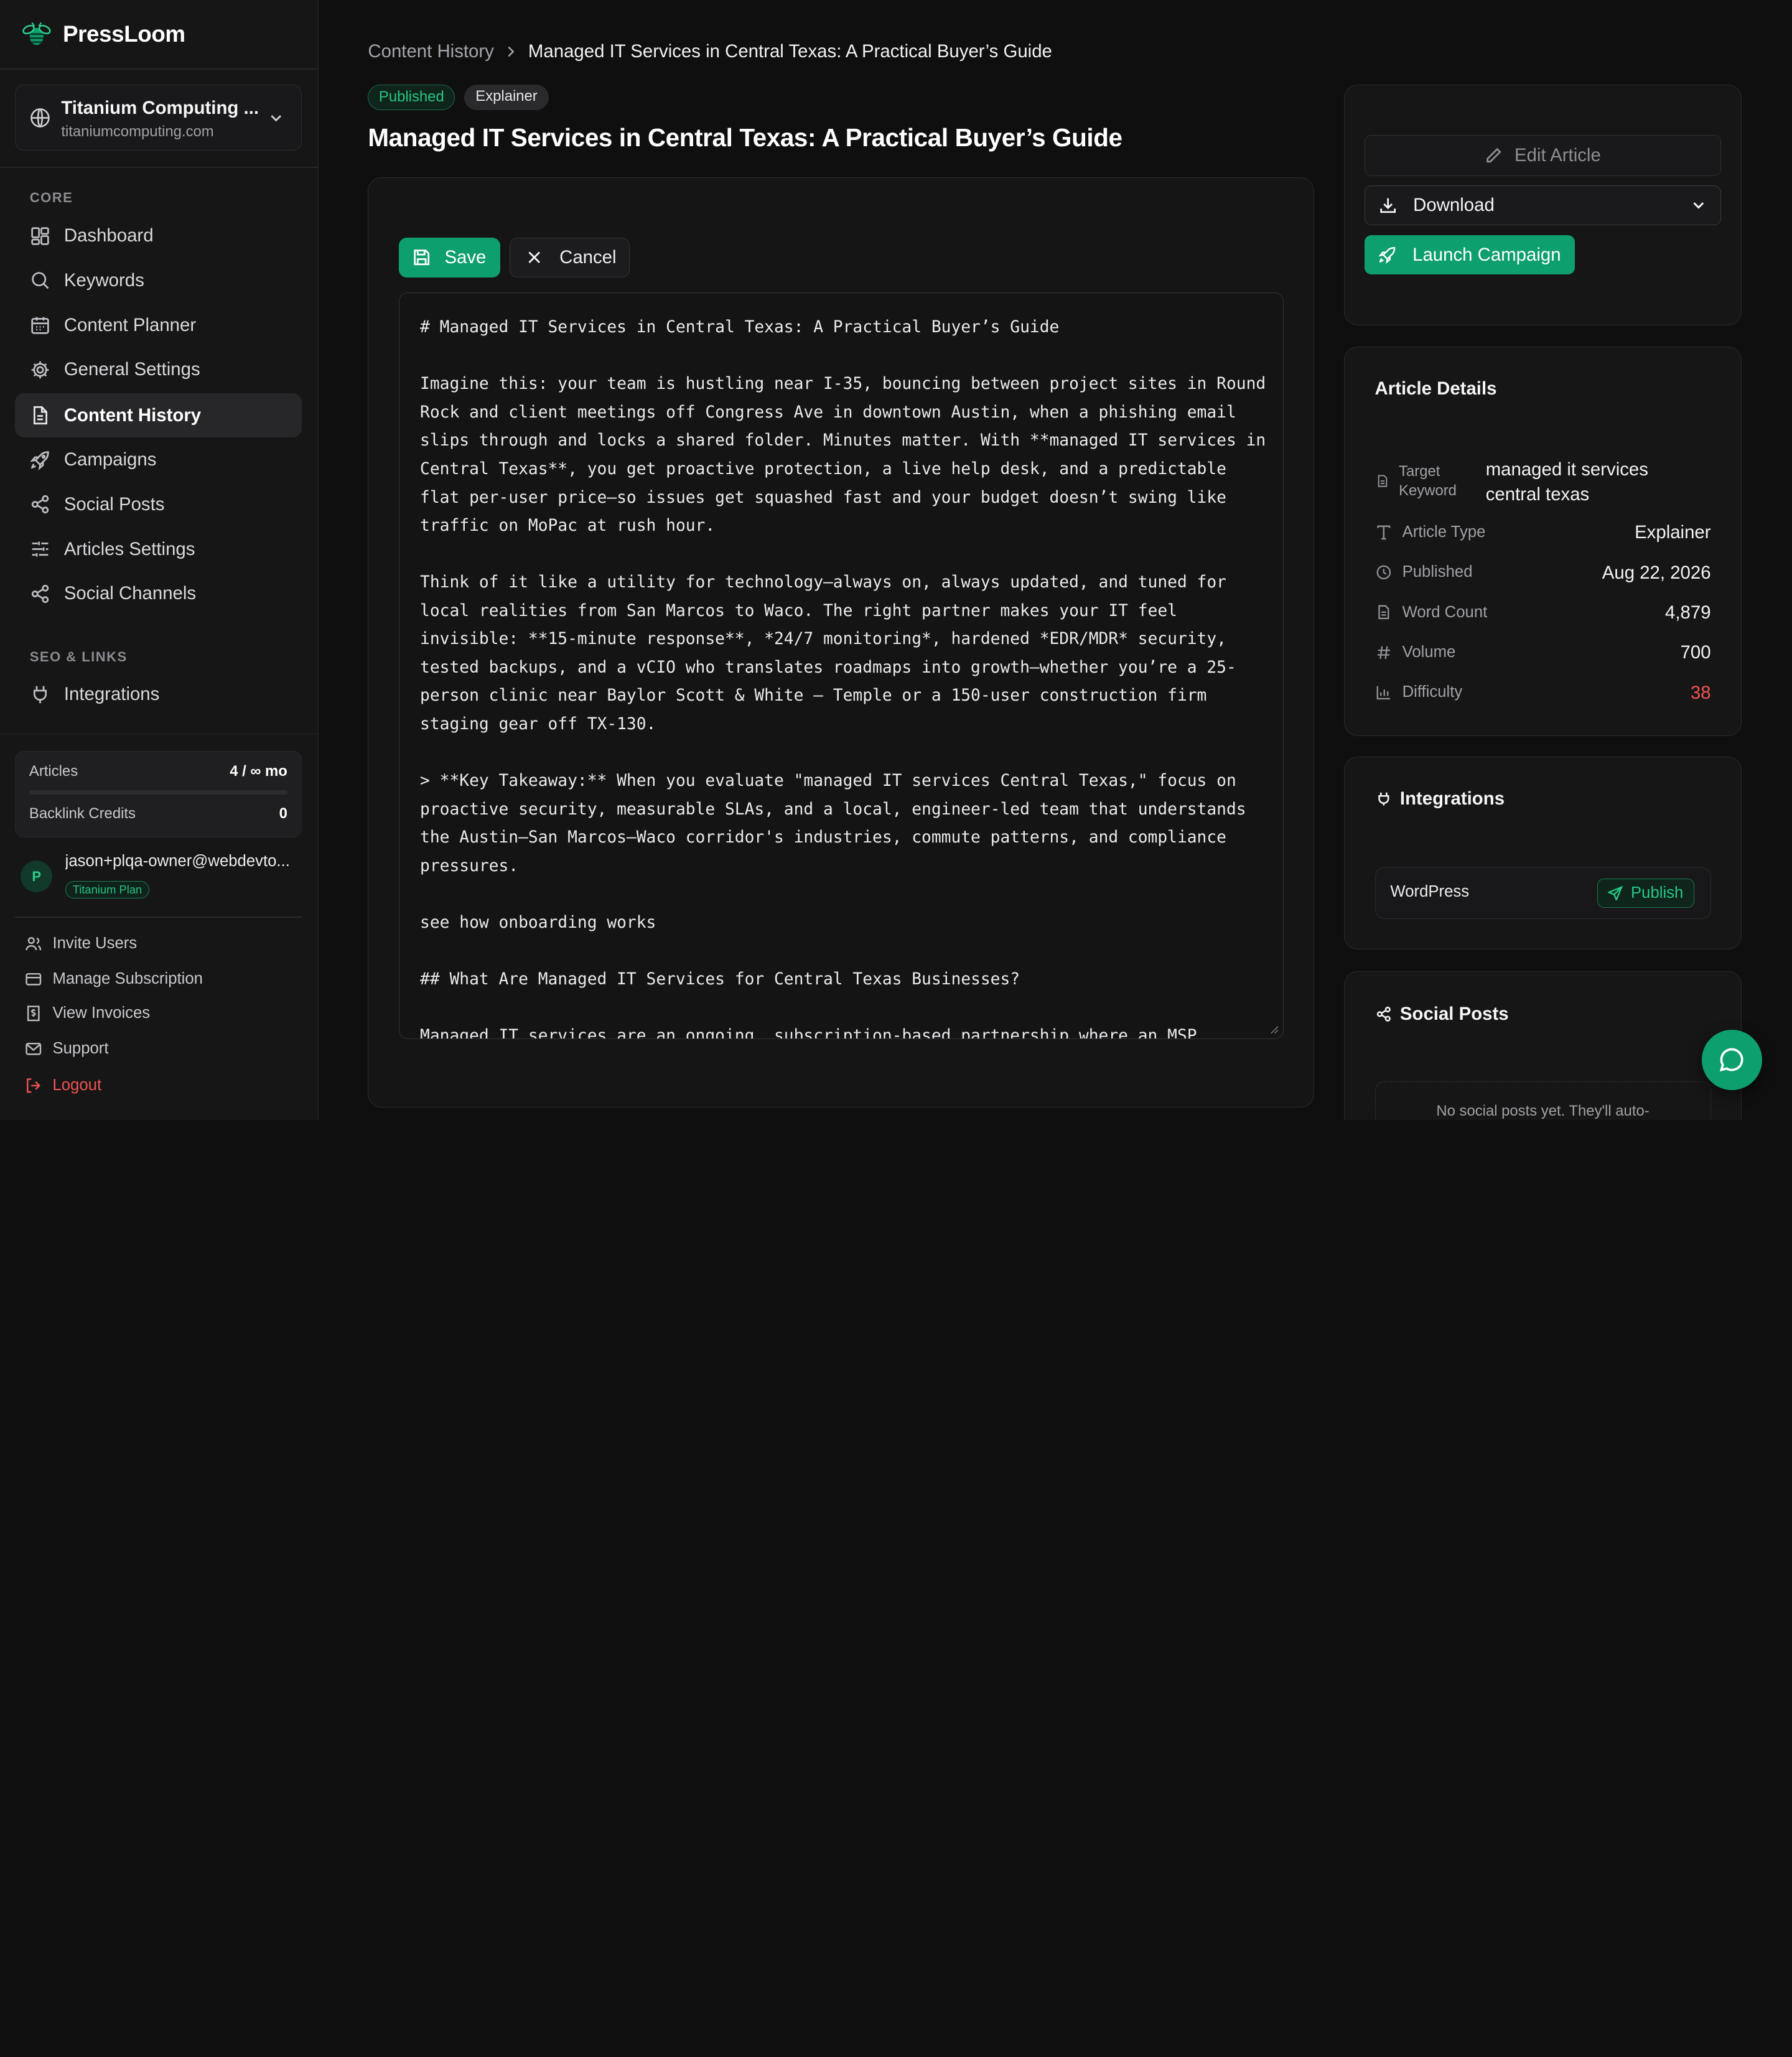 This screenshot has width=1792, height=2057. I want to click on cancel-button: Cancel, so click(570, 258).